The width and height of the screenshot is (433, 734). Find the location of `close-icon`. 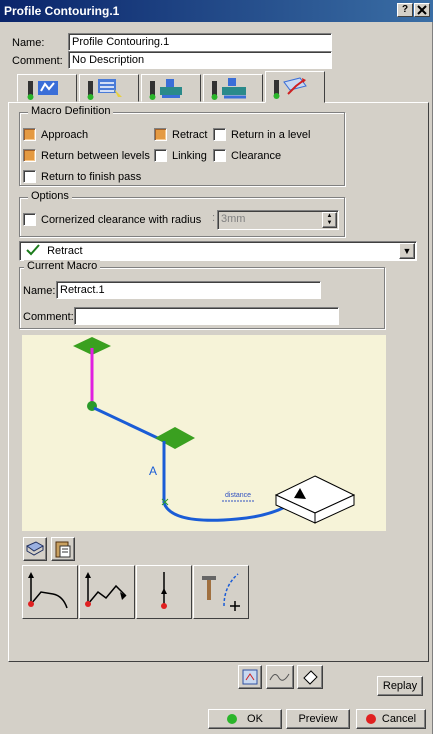

close-icon is located at coordinates (422, 10).